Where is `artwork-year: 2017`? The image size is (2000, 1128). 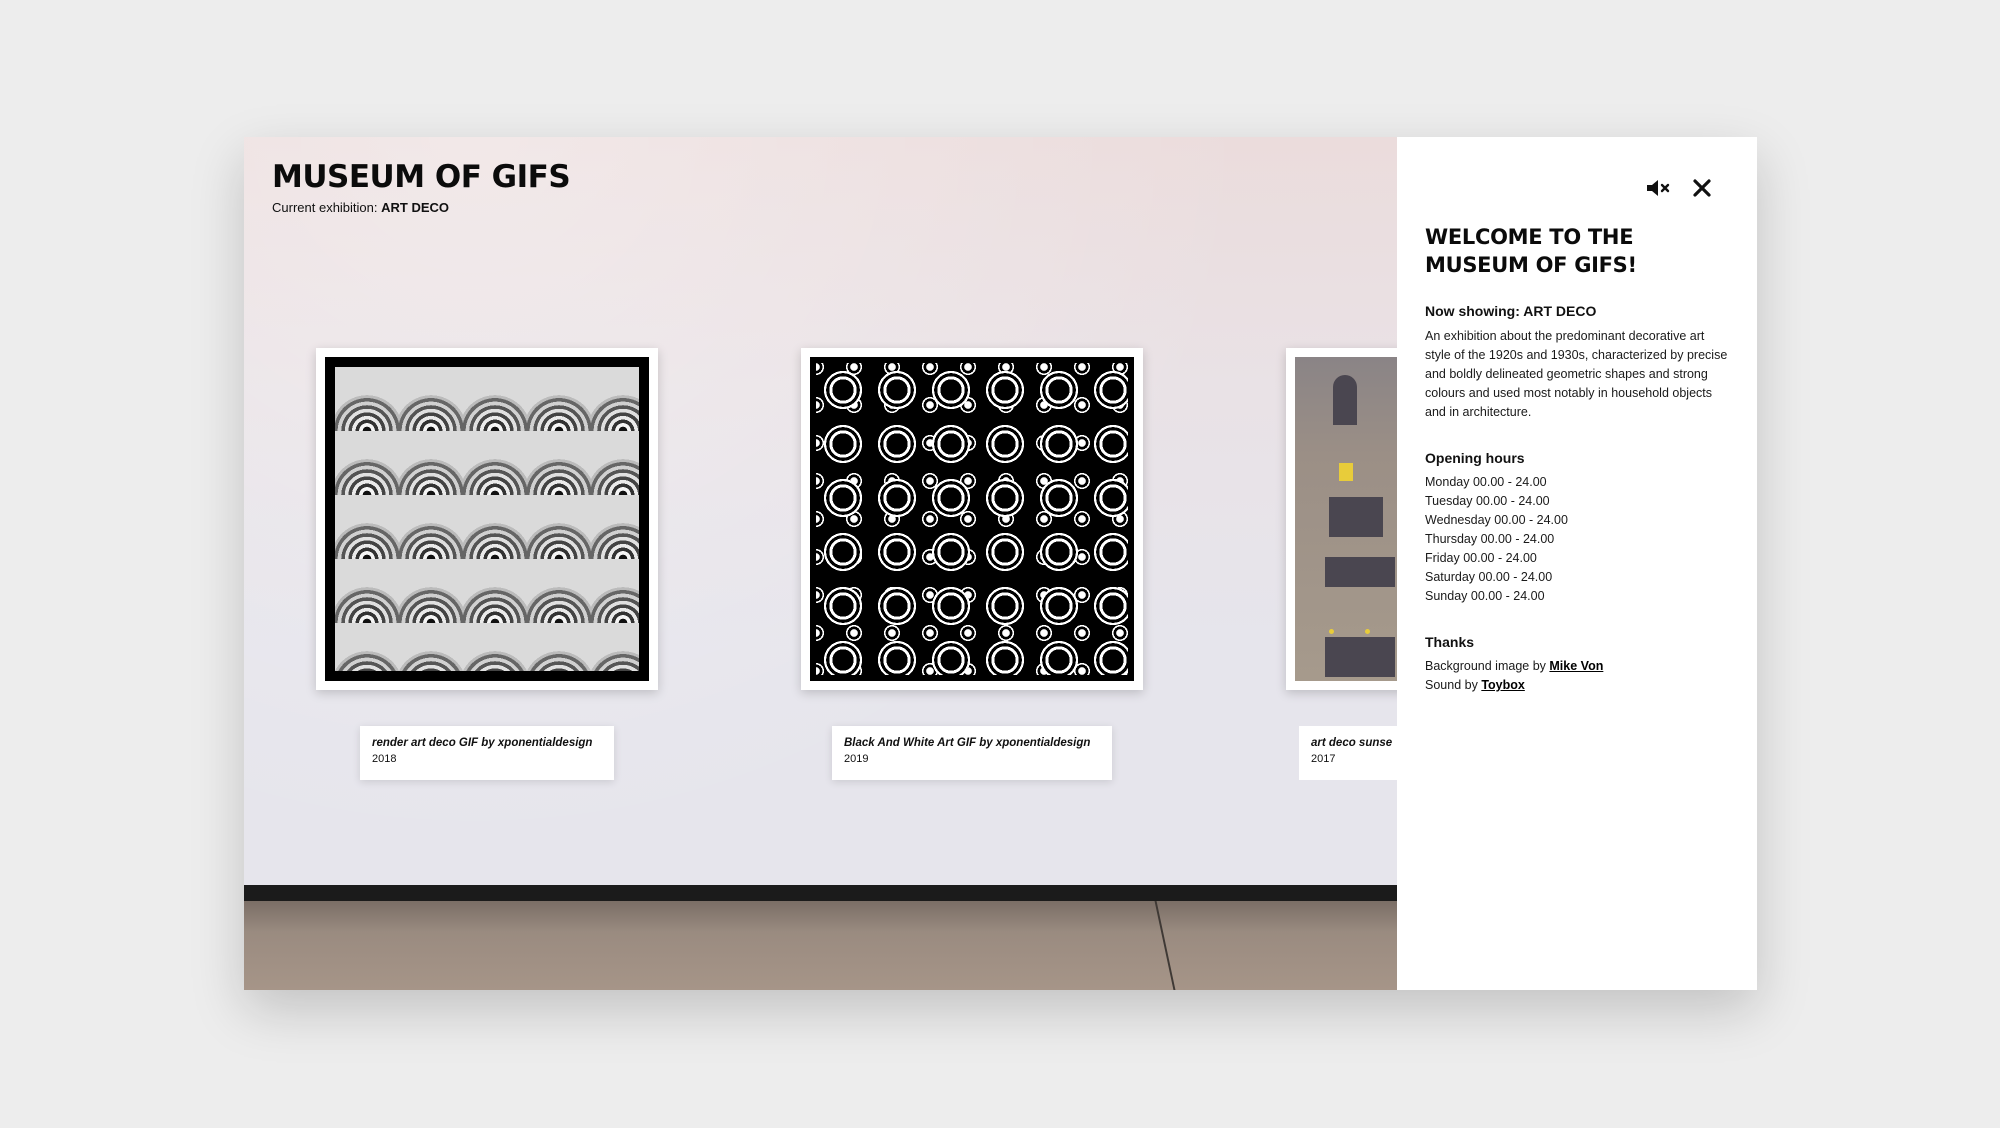 artwork-year: 2017 is located at coordinates (1323, 759).